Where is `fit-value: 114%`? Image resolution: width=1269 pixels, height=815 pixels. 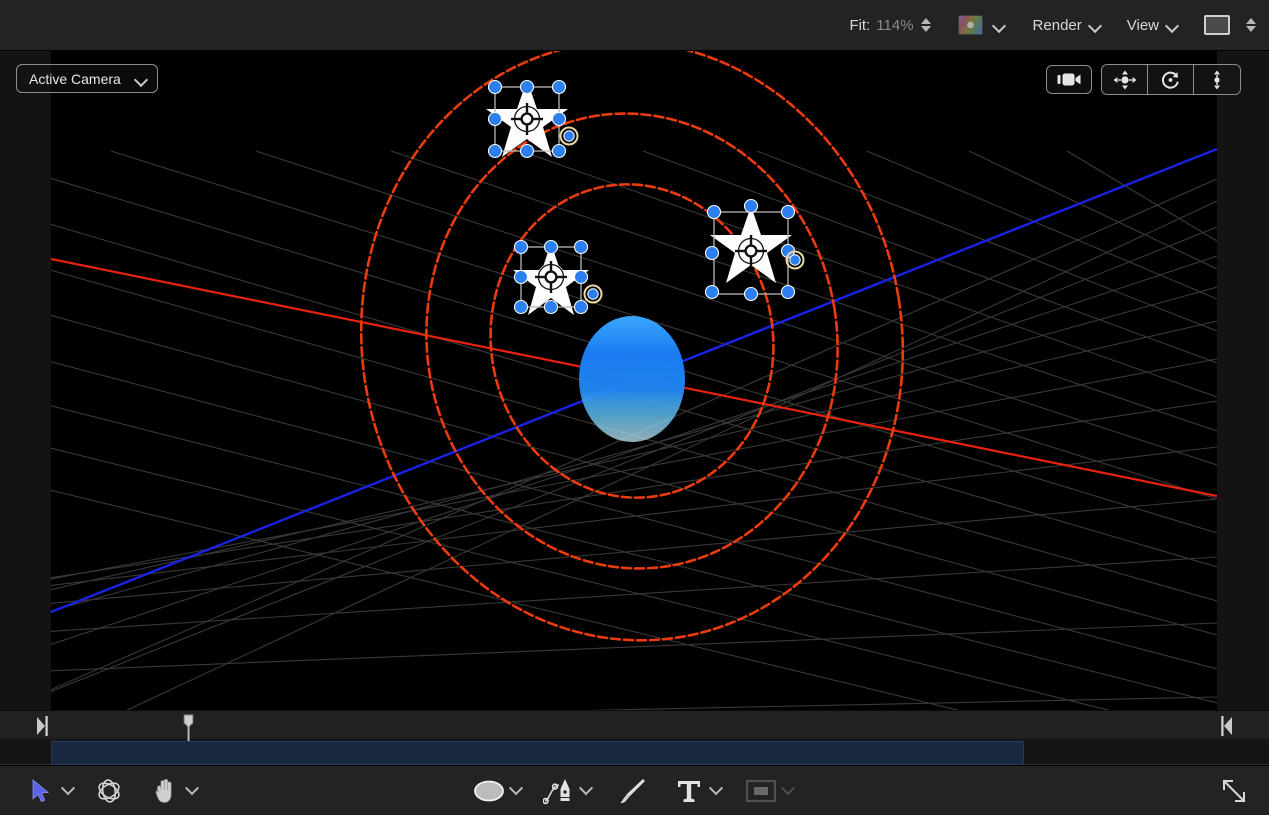 fit-value: 114% is located at coordinates (895, 25).